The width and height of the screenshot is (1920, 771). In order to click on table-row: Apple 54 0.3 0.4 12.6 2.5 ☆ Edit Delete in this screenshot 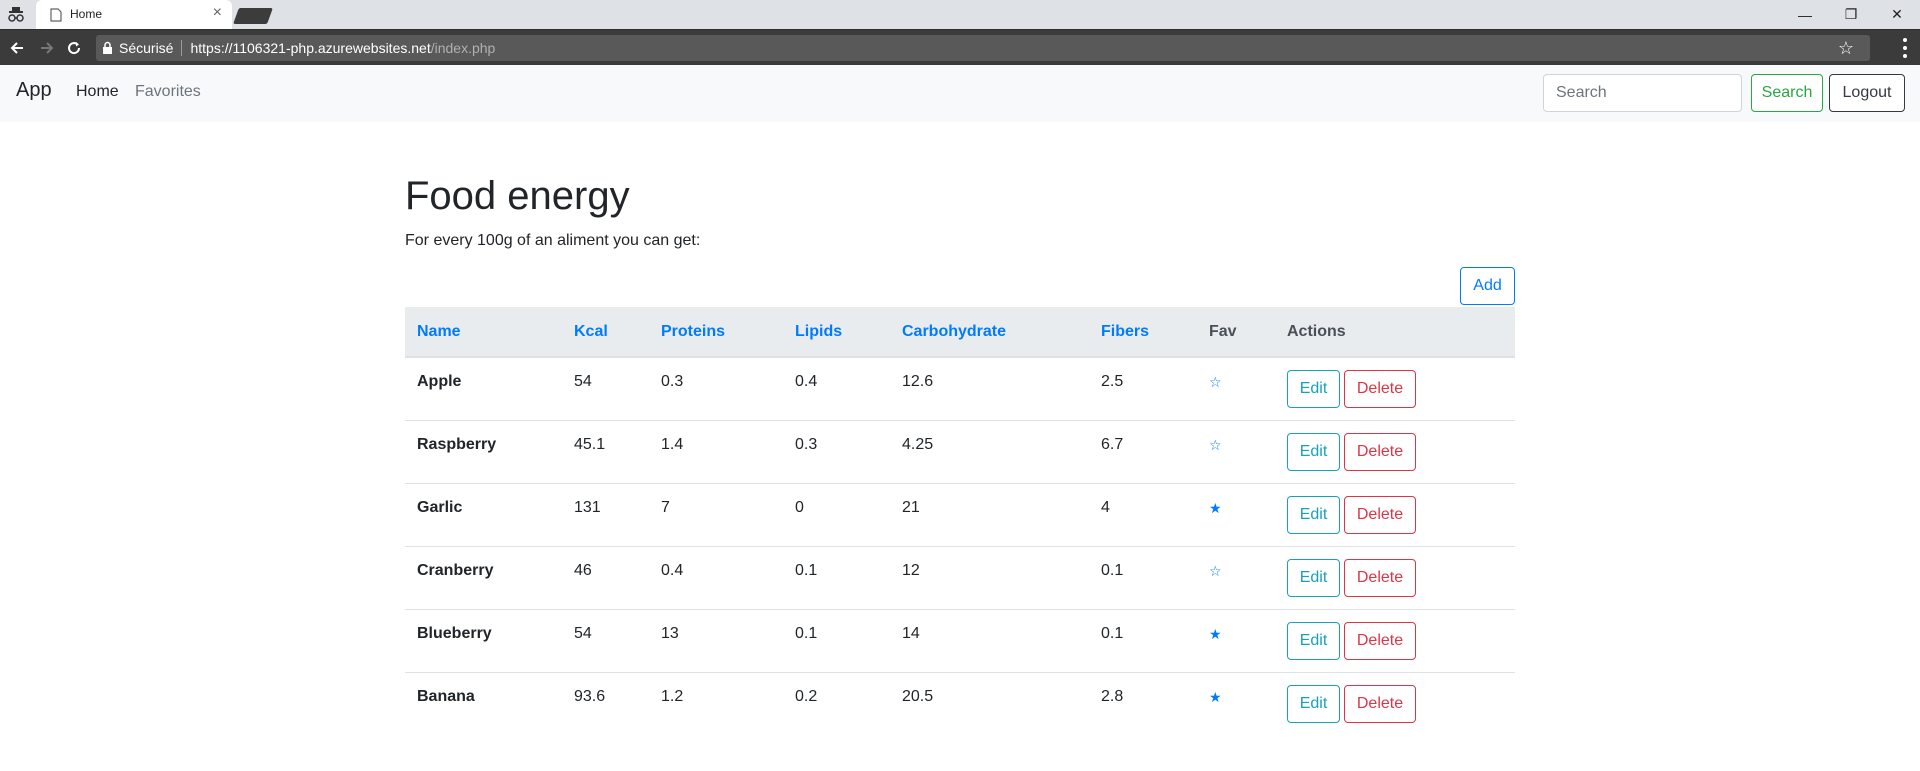, I will do `click(960, 388)`.